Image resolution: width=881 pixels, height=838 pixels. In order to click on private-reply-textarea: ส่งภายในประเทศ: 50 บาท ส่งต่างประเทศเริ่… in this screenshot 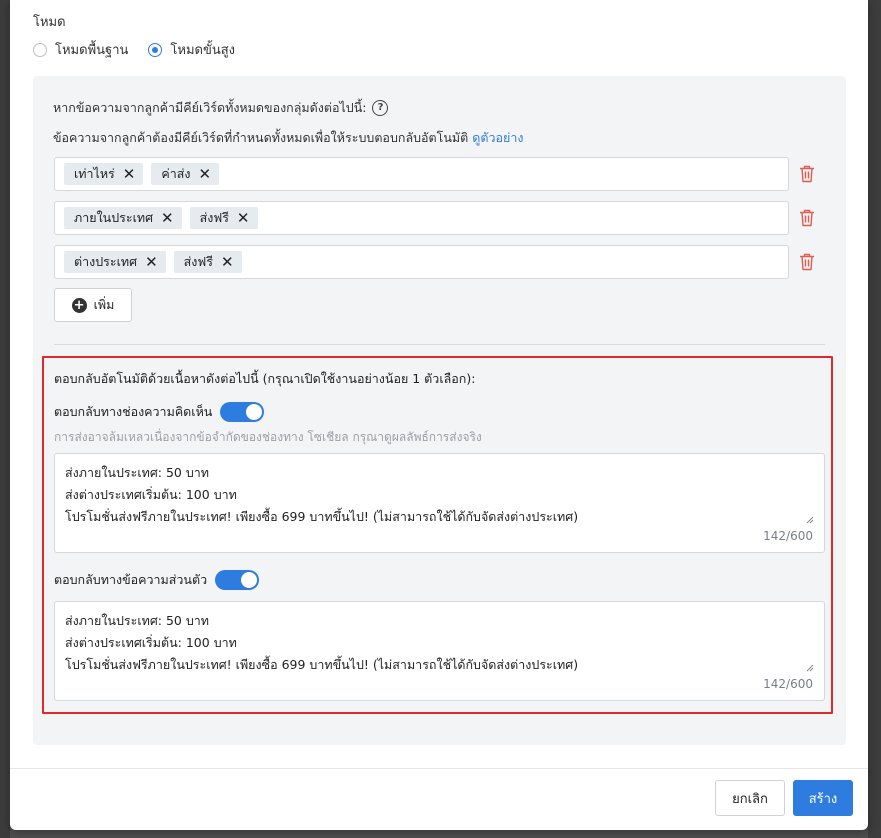, I will do `click(439, 651)`.